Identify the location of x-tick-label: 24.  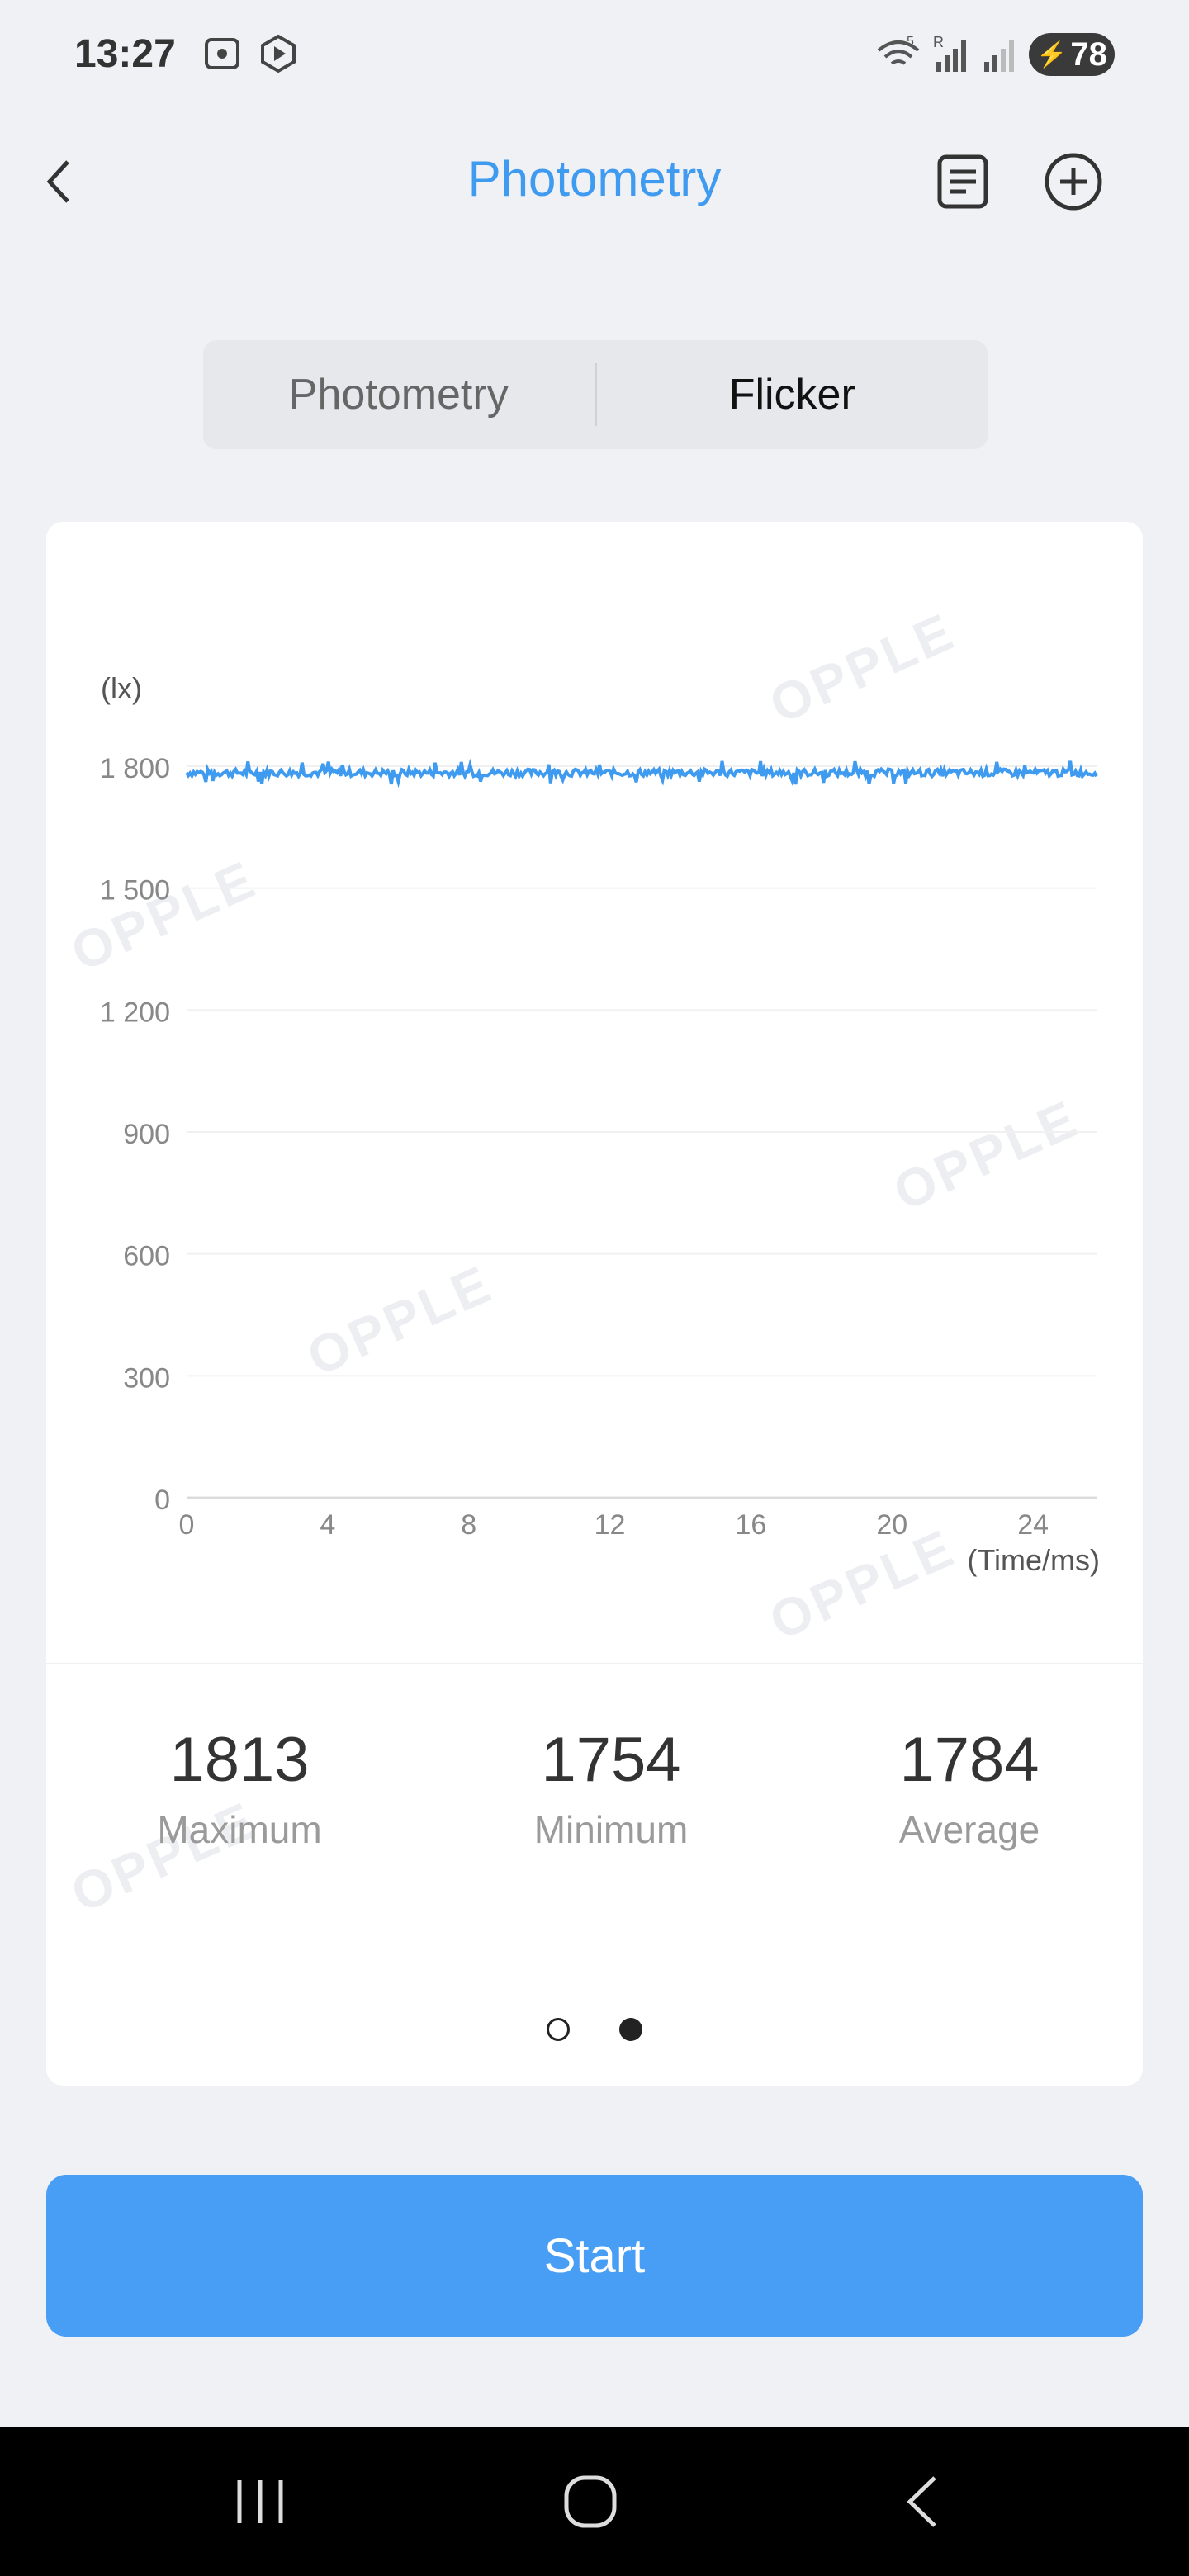
(1033, 1525).